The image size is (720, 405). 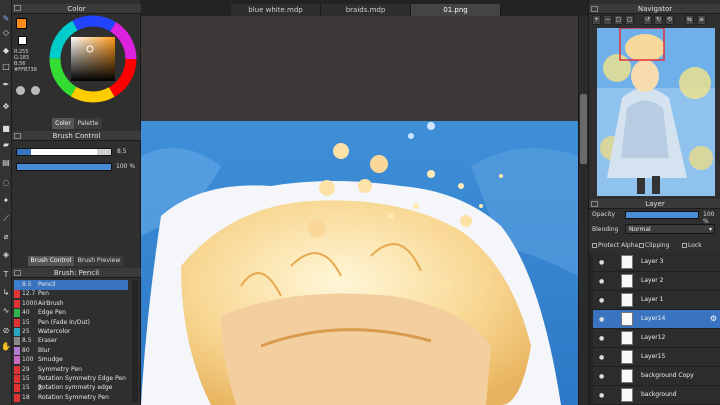 What do you see at coordinates (607, 20) in the screenshot?
I see `zoom-out-icon: −` at bounding box center [607, 20].